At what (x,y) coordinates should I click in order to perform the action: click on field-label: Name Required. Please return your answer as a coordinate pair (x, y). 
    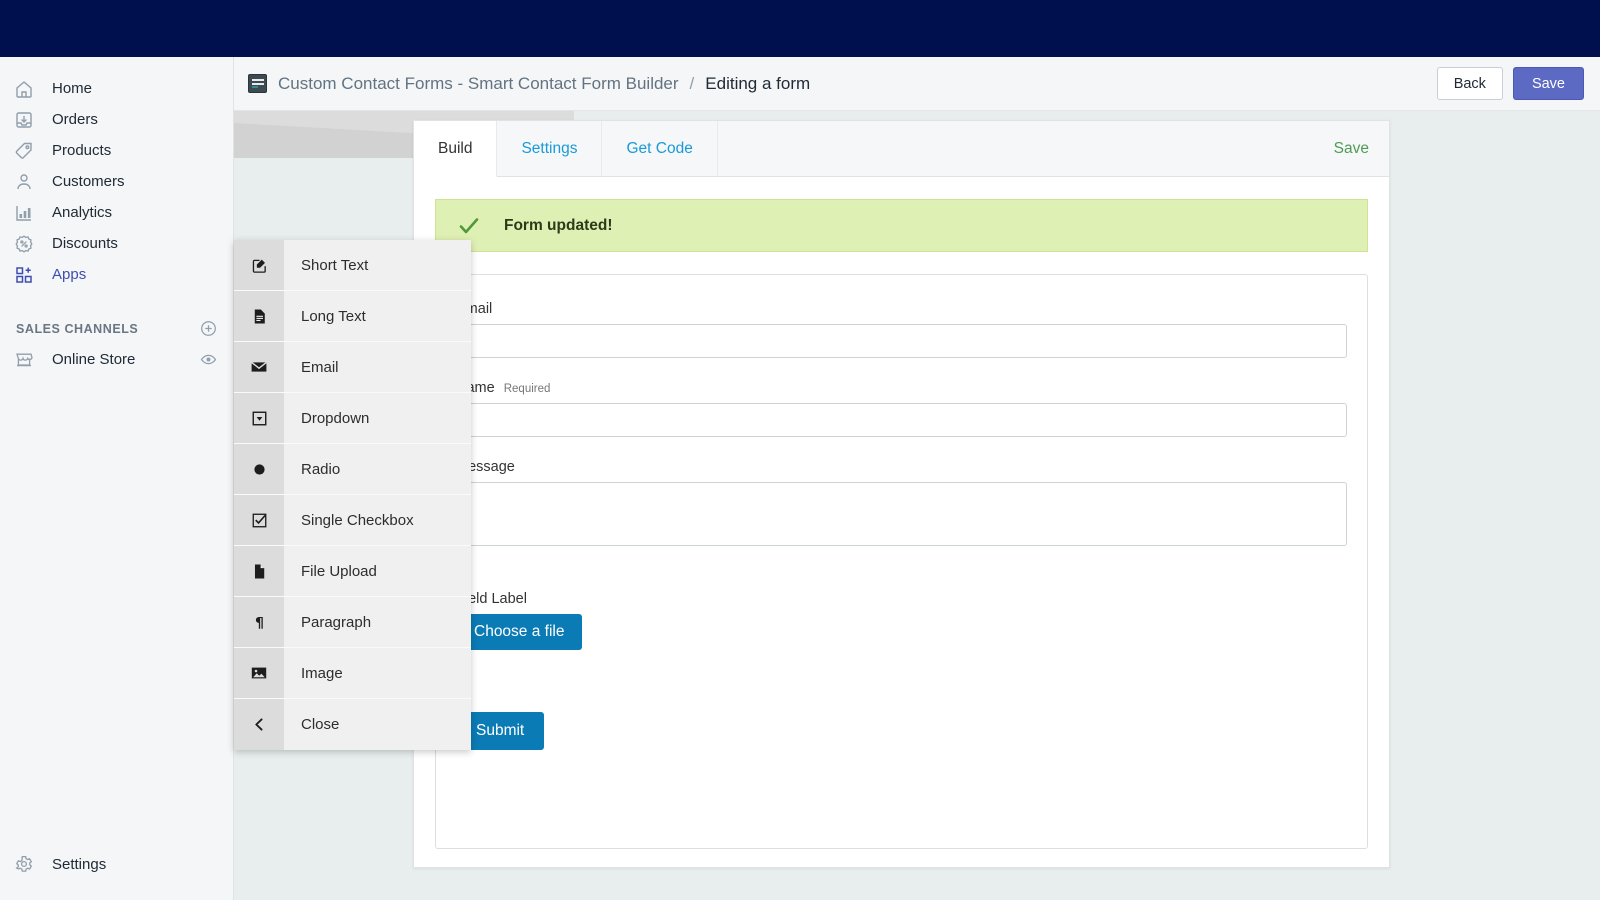
    Looking at the image, I should click on (901, 388).